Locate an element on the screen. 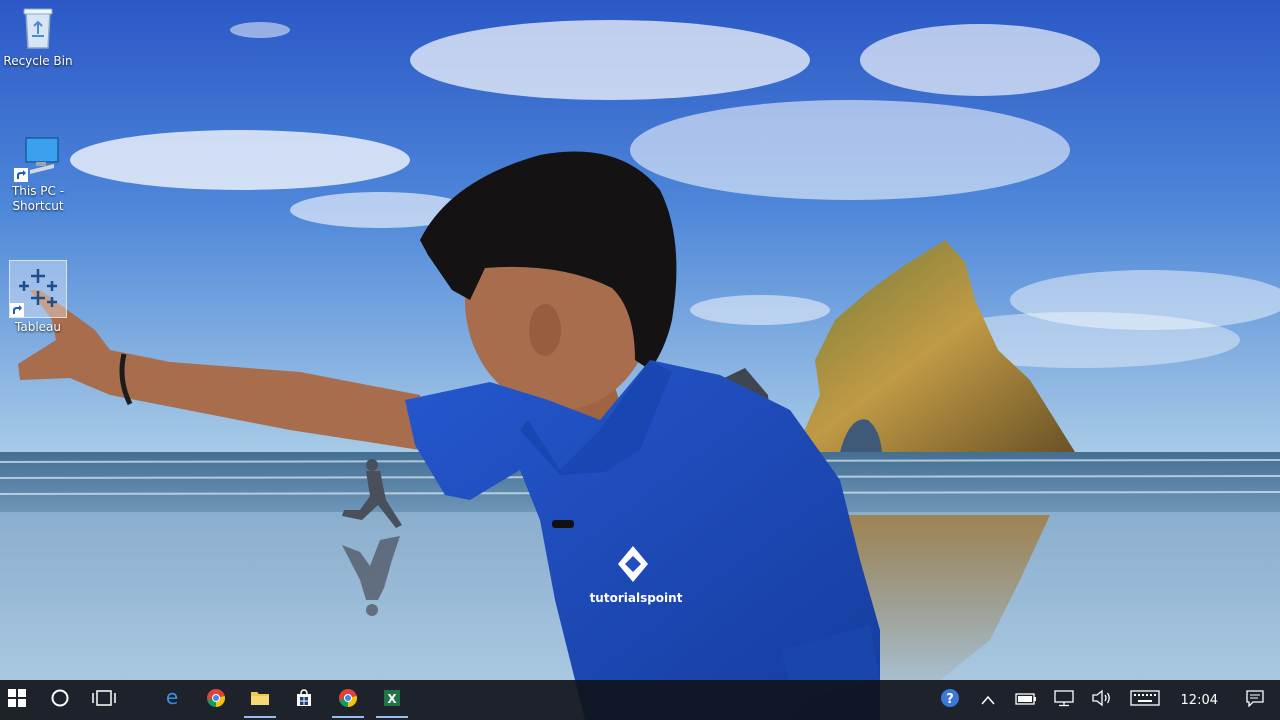 This screenshot has height=720, width=1280. tableau-icon is located at coordinates (38, 289).